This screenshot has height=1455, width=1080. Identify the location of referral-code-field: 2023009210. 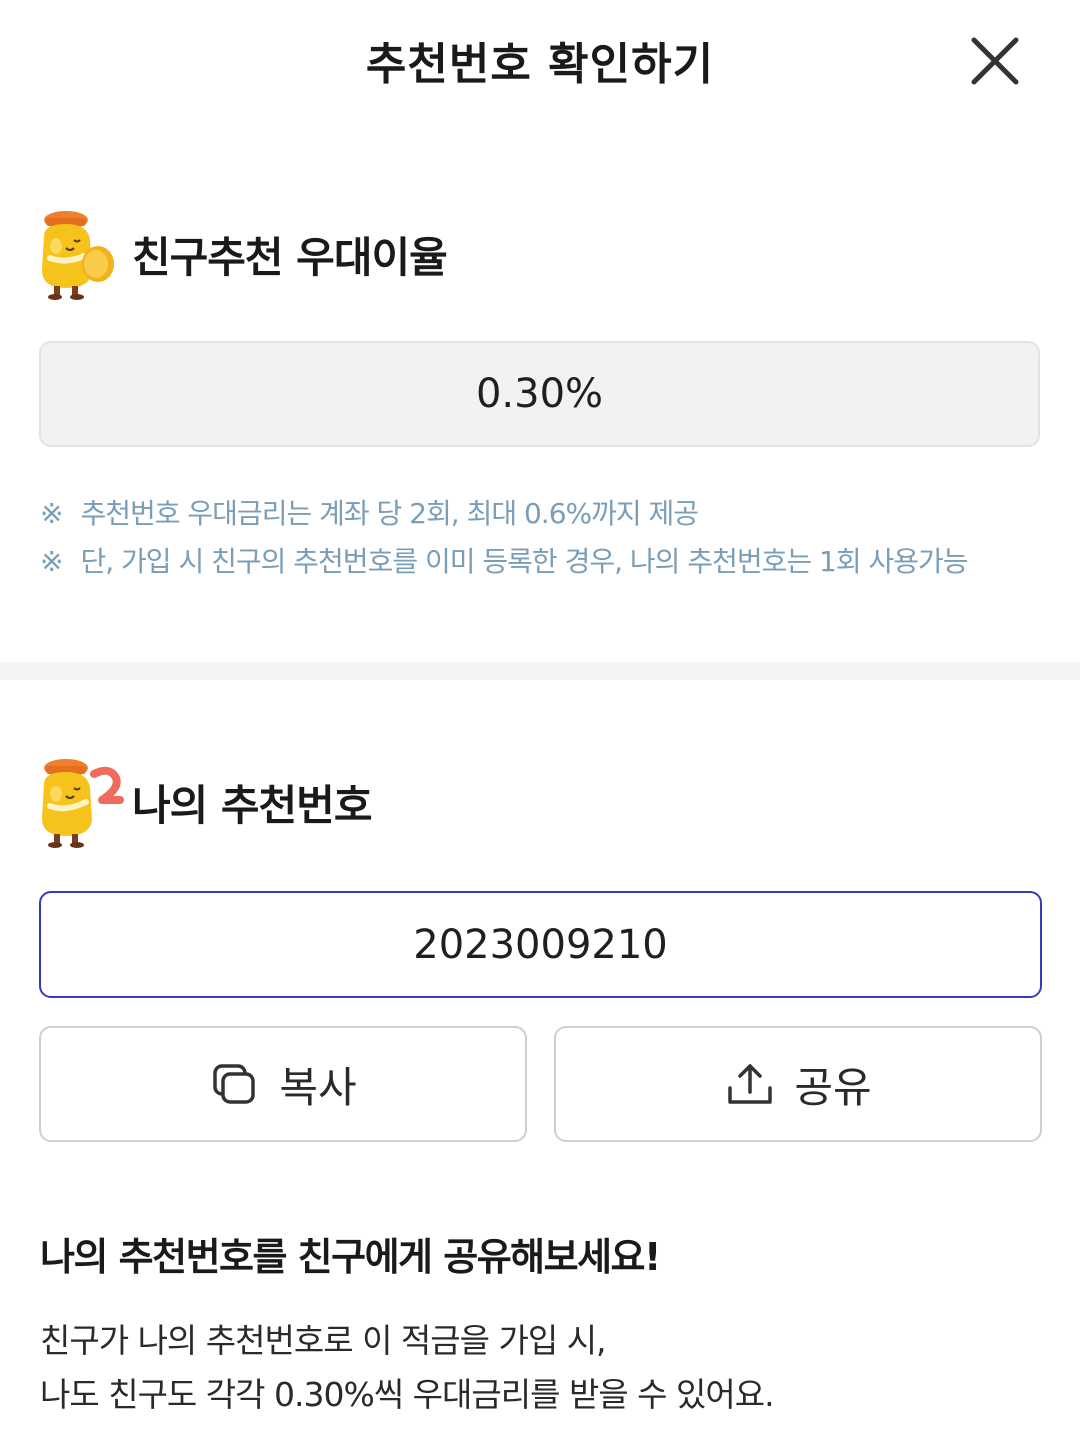
(540, 944).